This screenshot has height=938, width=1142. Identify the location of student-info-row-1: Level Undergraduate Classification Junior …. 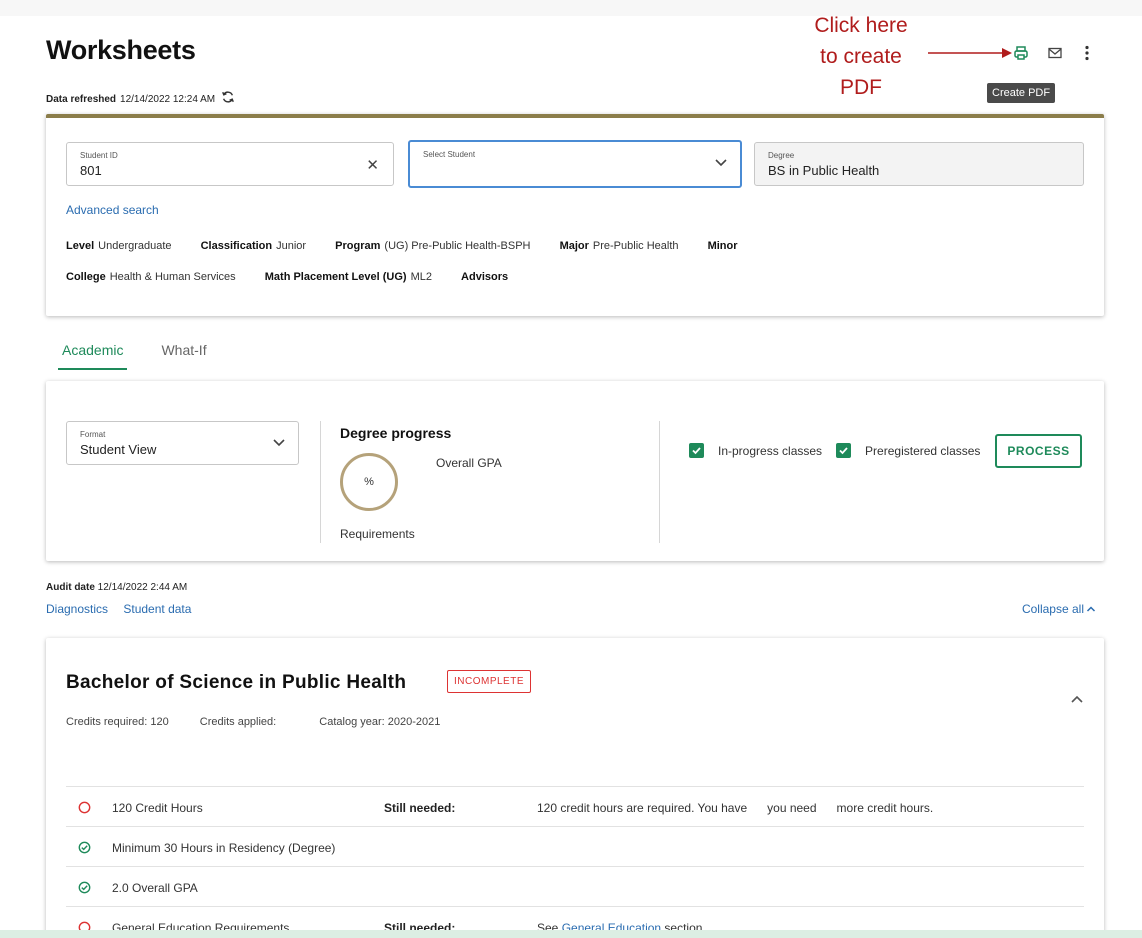
(417, 246).